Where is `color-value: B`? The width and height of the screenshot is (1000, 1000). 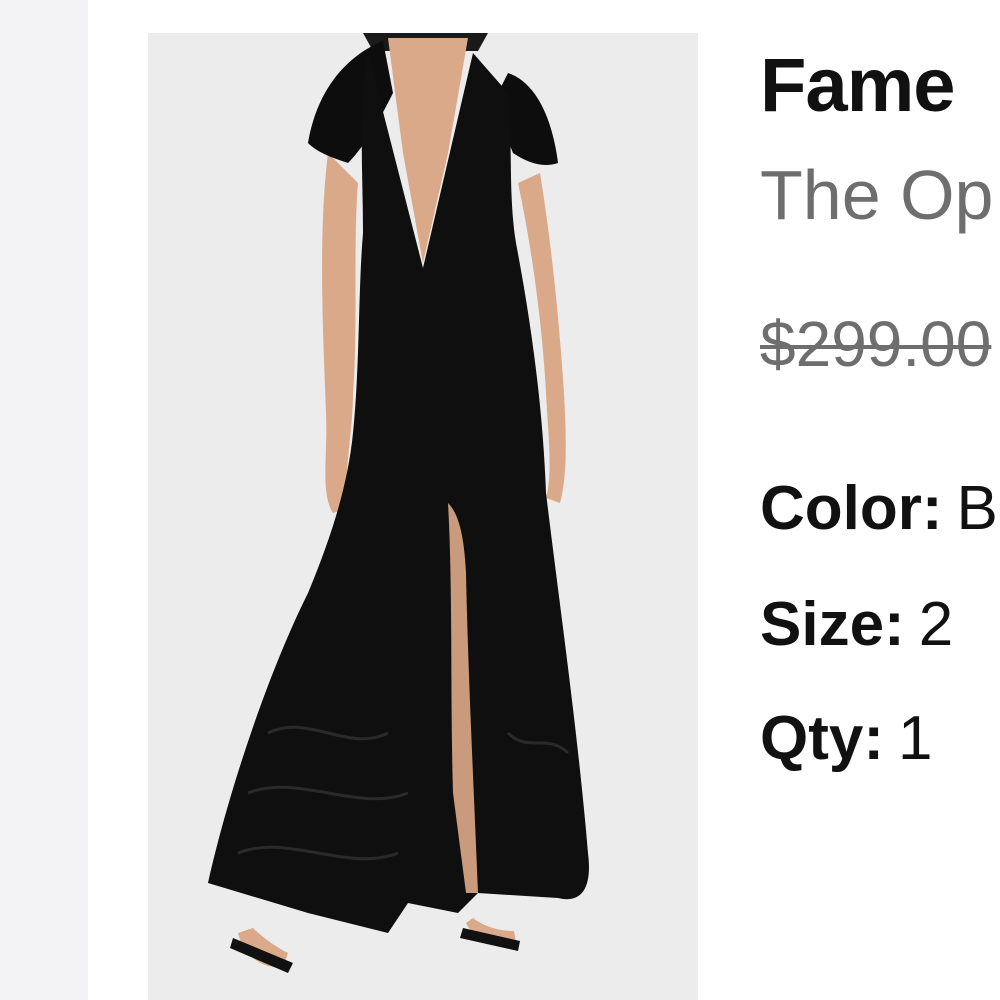 color-value: B is located at coordinates (977, 508).